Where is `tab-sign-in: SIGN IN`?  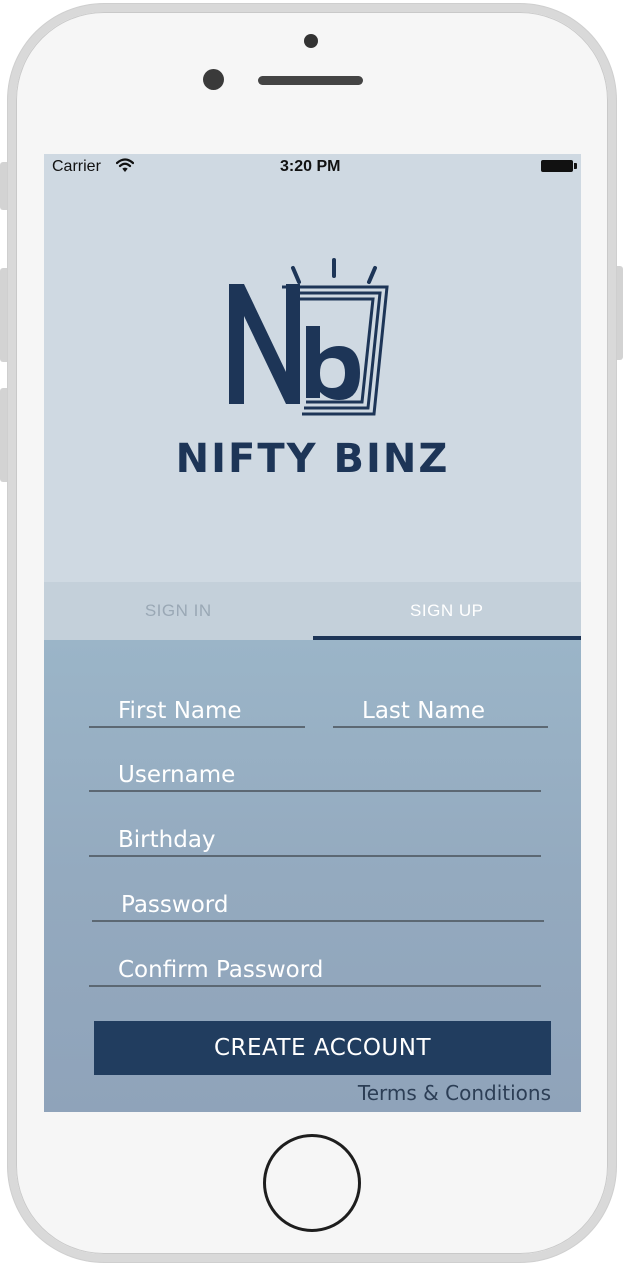 tab-sign-in: SIGN IN is located at coordinates (178, 611).